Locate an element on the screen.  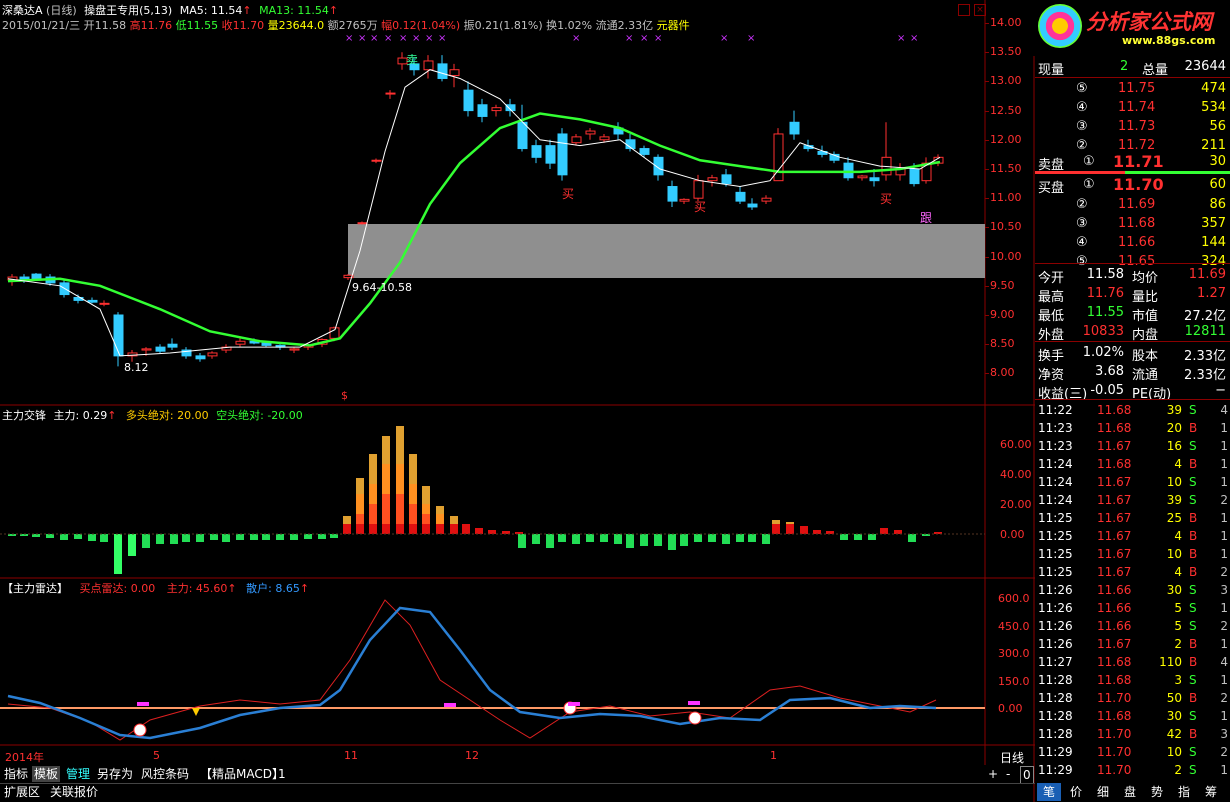
quote-tab: 指 is located at coordinates (1184, 792).